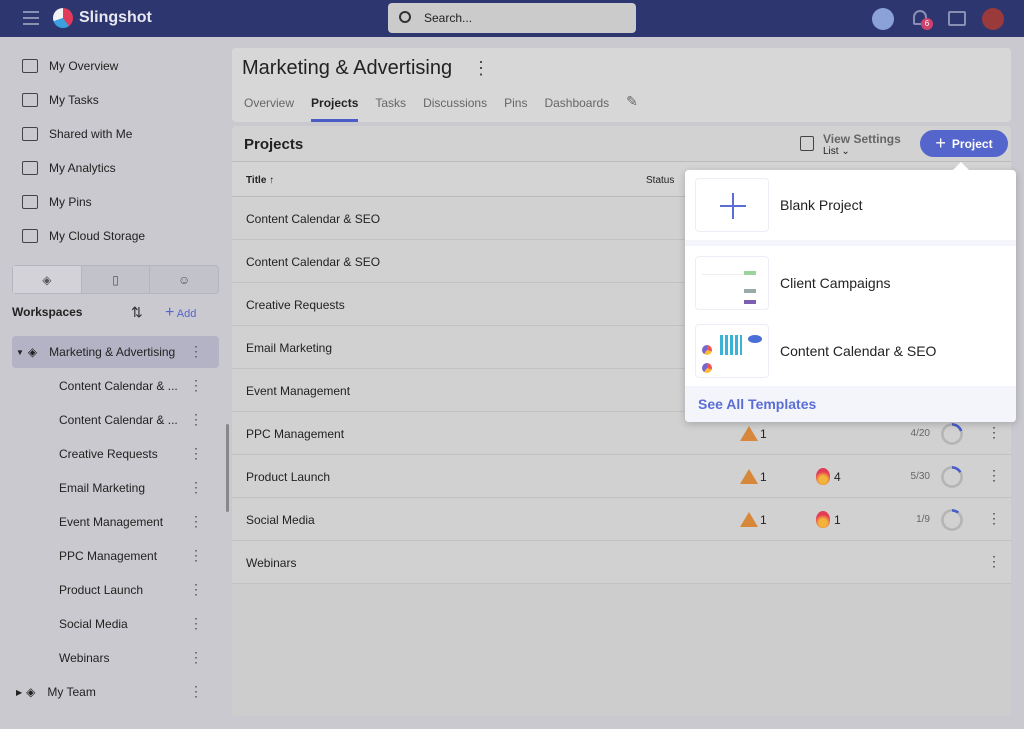  What do you see at coordinates (30, 100) in the screenshot?
I see `clipboard-check-icon` at bounding box center [30, 100].